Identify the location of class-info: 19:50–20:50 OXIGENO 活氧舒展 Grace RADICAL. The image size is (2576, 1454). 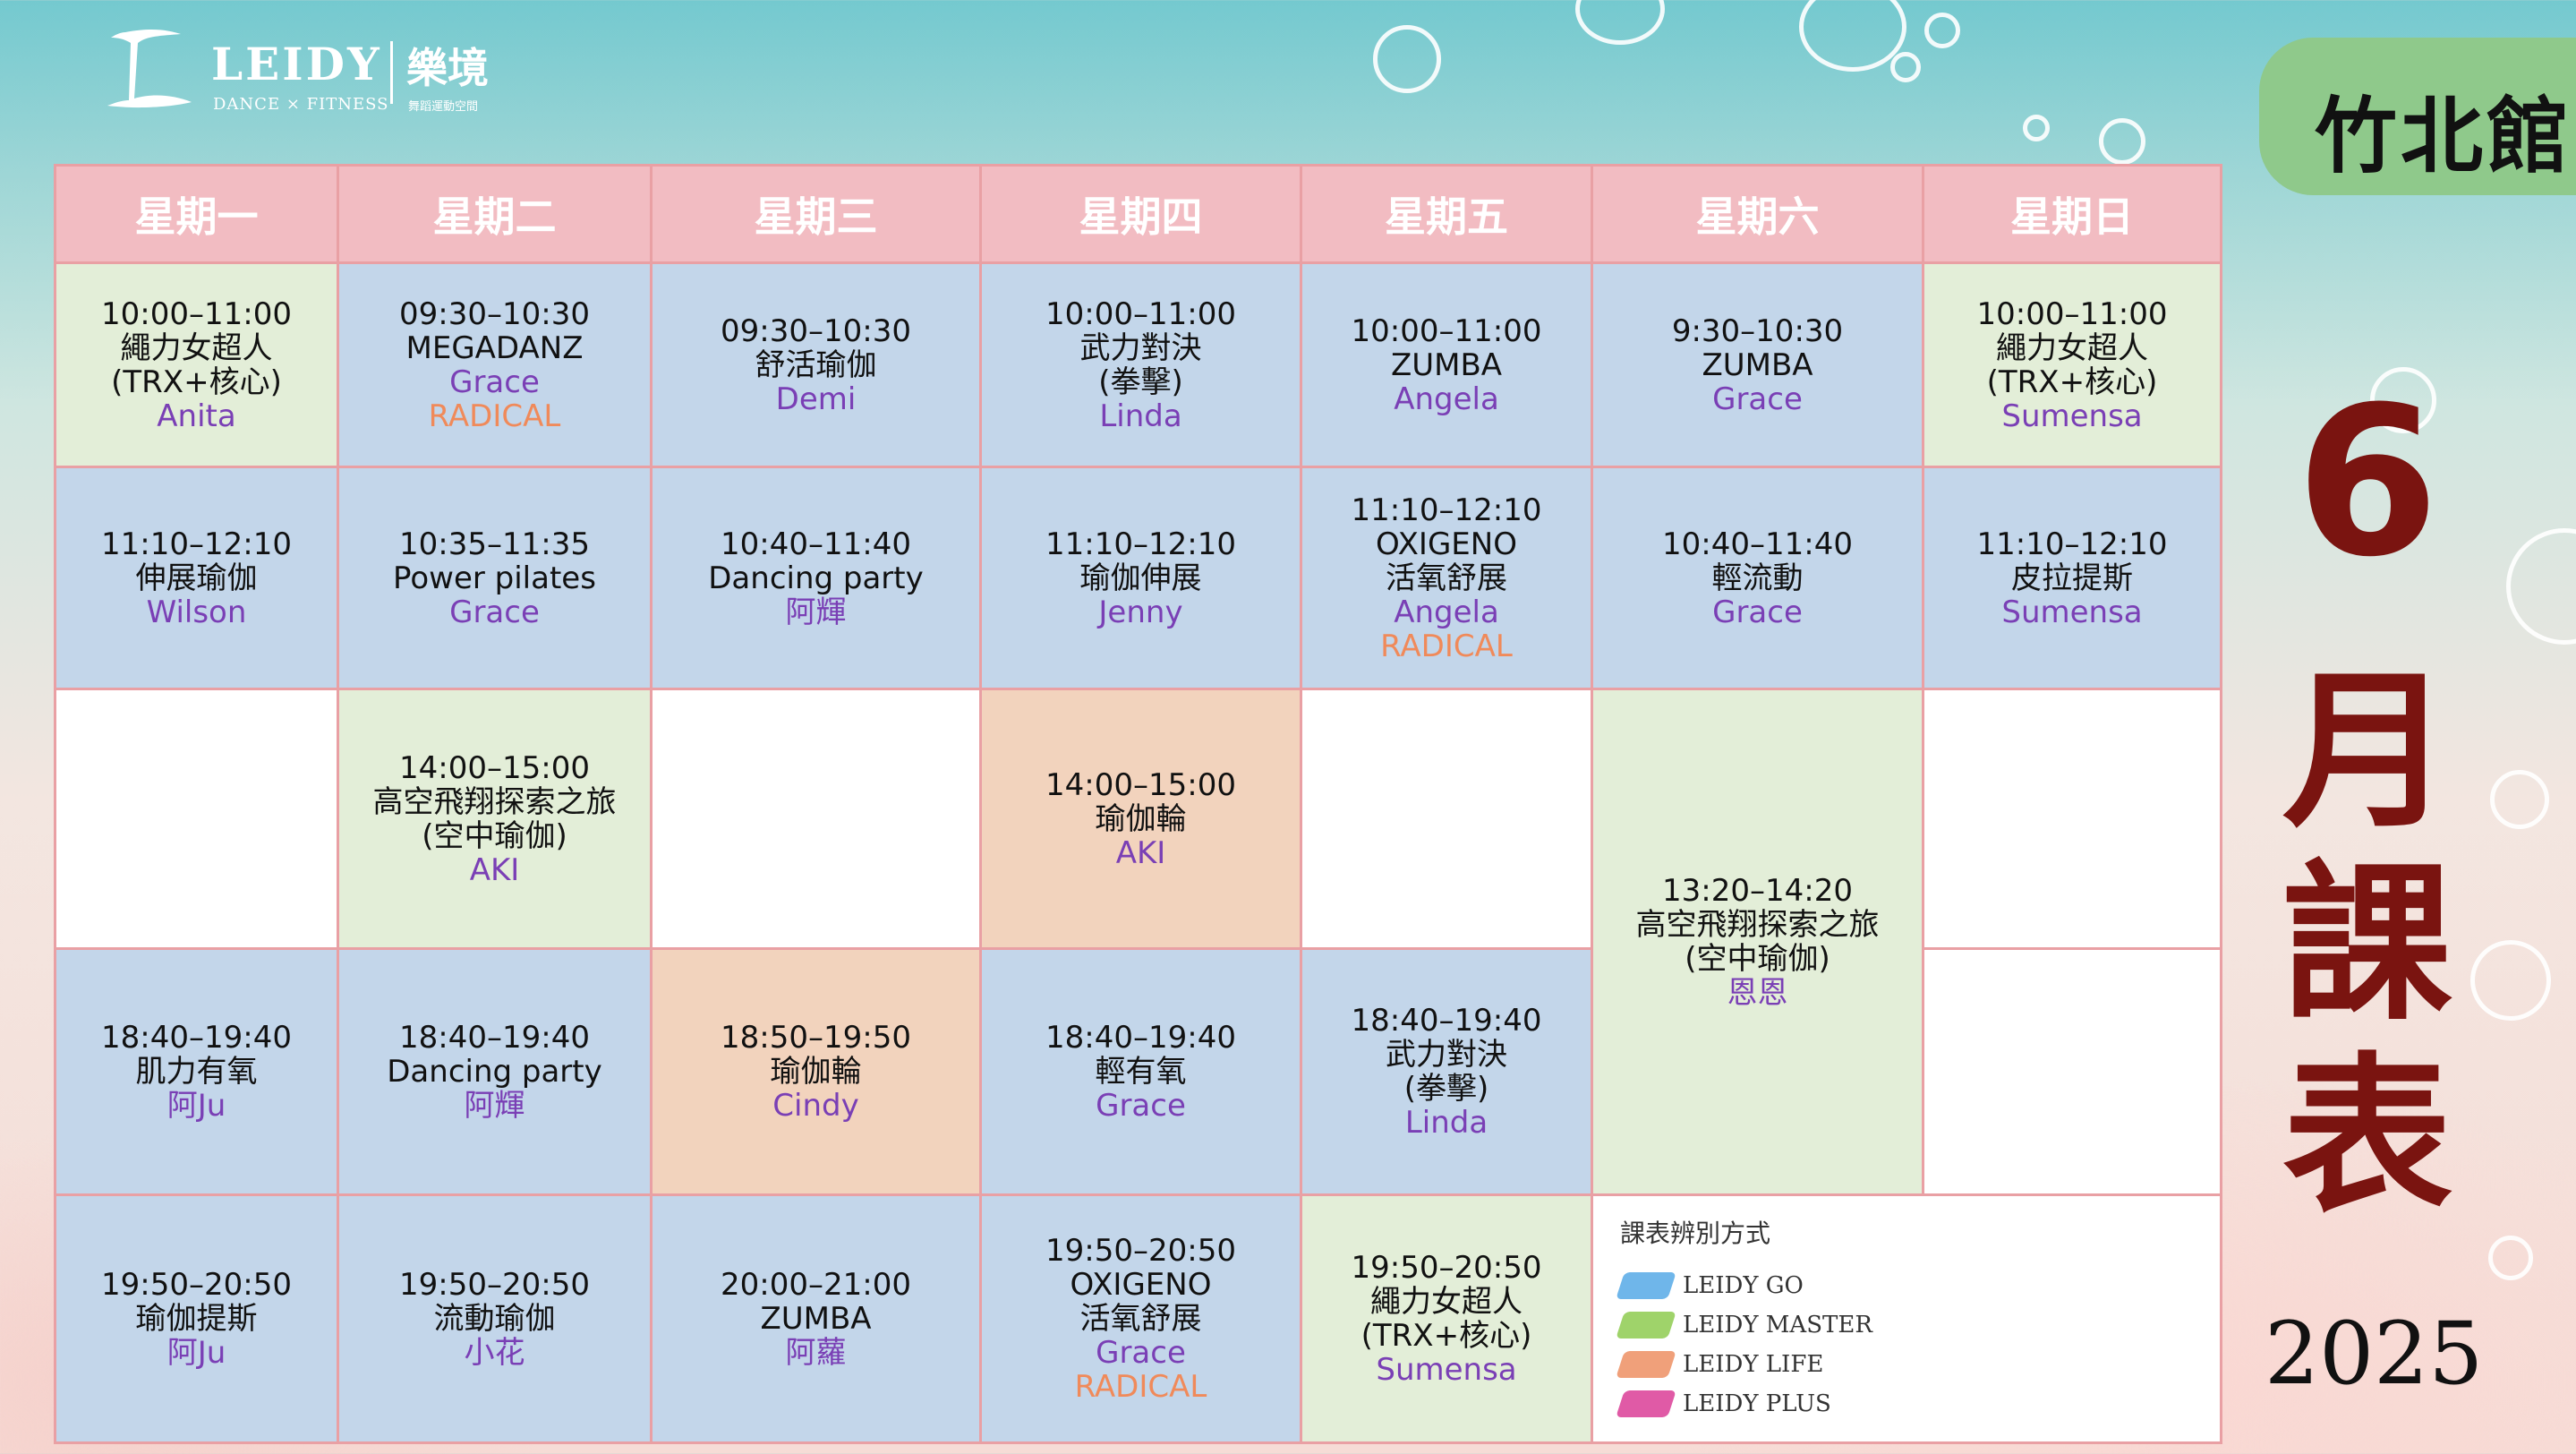
(1140, 1319).